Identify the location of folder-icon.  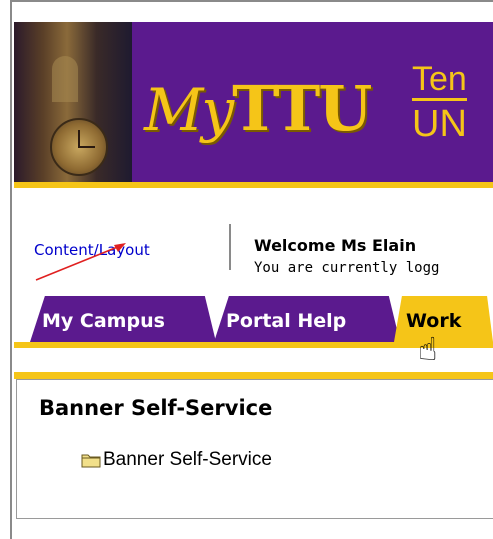
(91, 460).